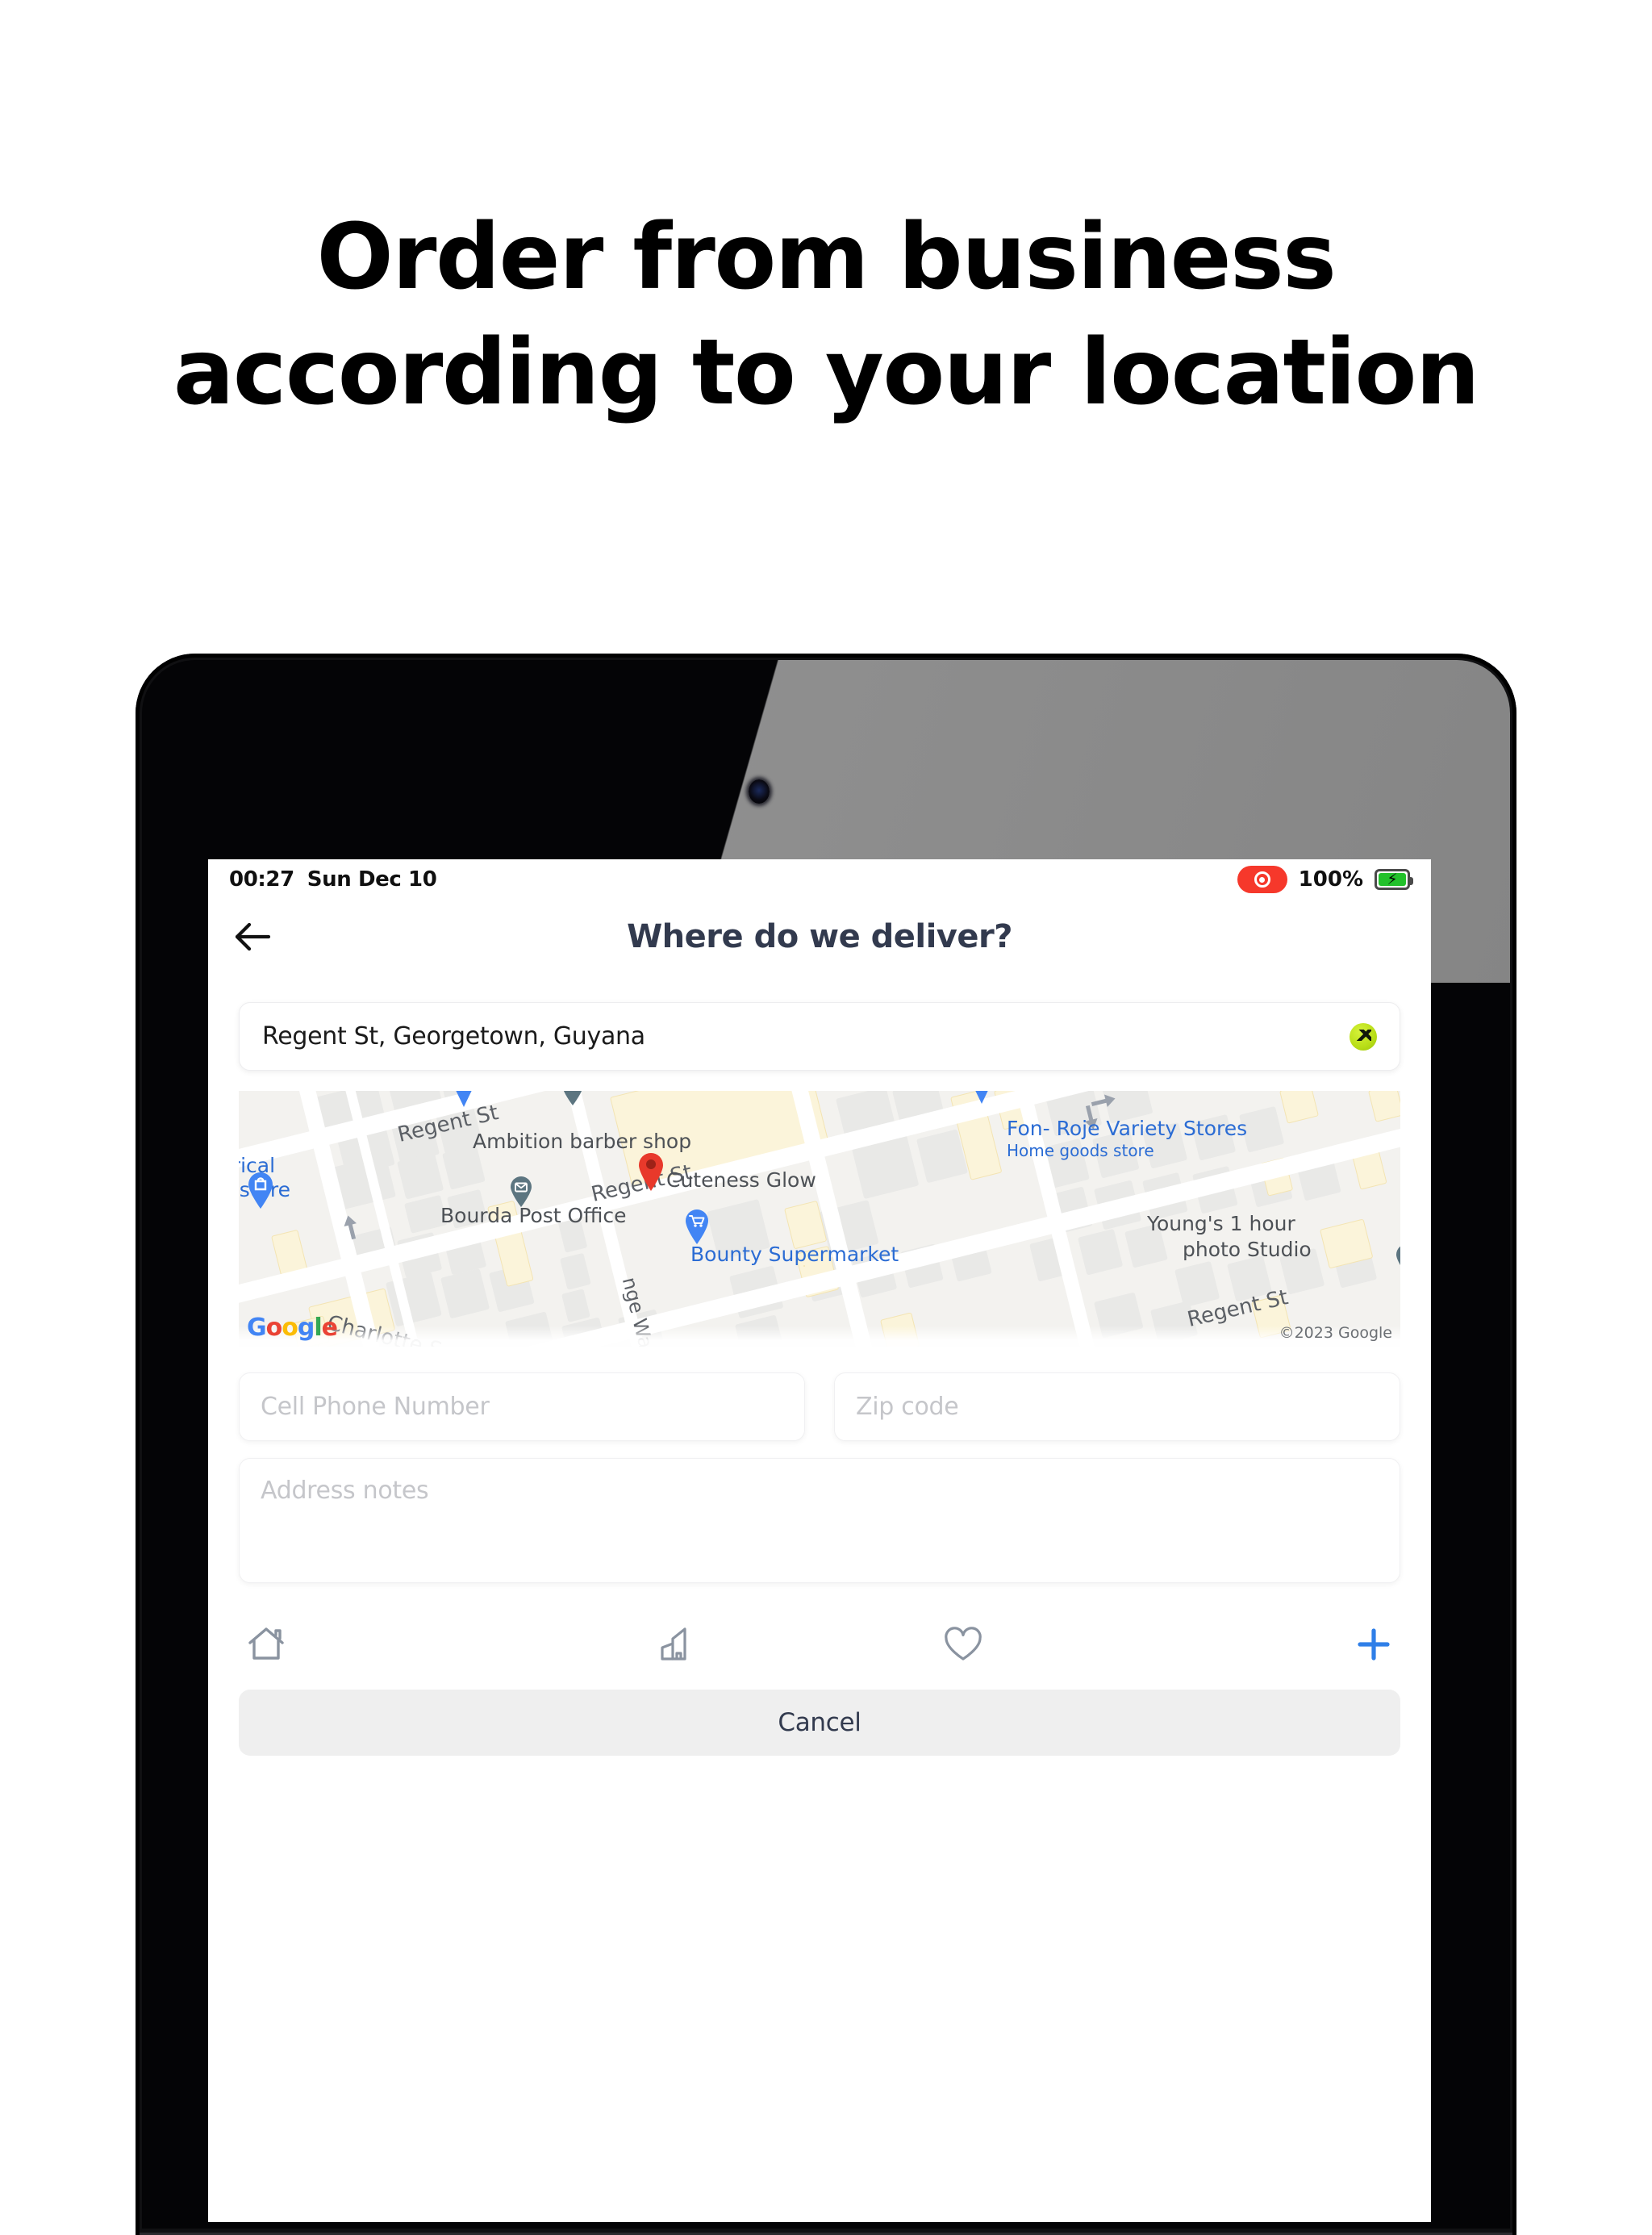  I want to click on label-option-favorite, so click(963, 1645).